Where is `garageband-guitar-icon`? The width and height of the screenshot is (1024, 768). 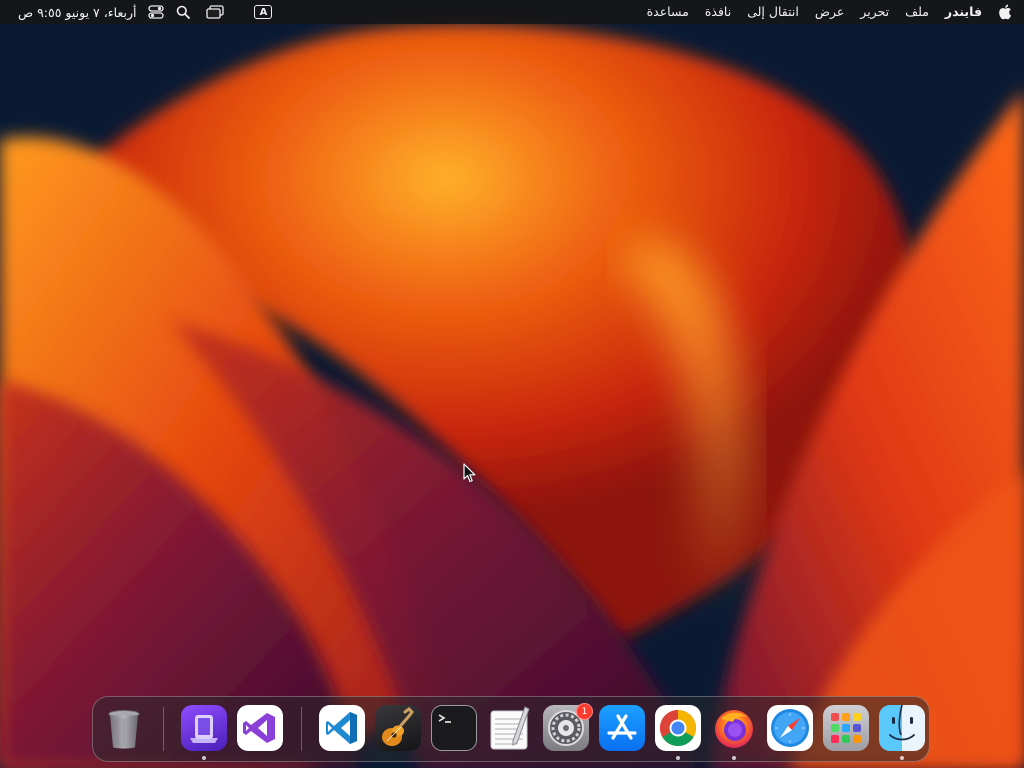
garageband-guitar-icon is located at coordinates (398, 726).